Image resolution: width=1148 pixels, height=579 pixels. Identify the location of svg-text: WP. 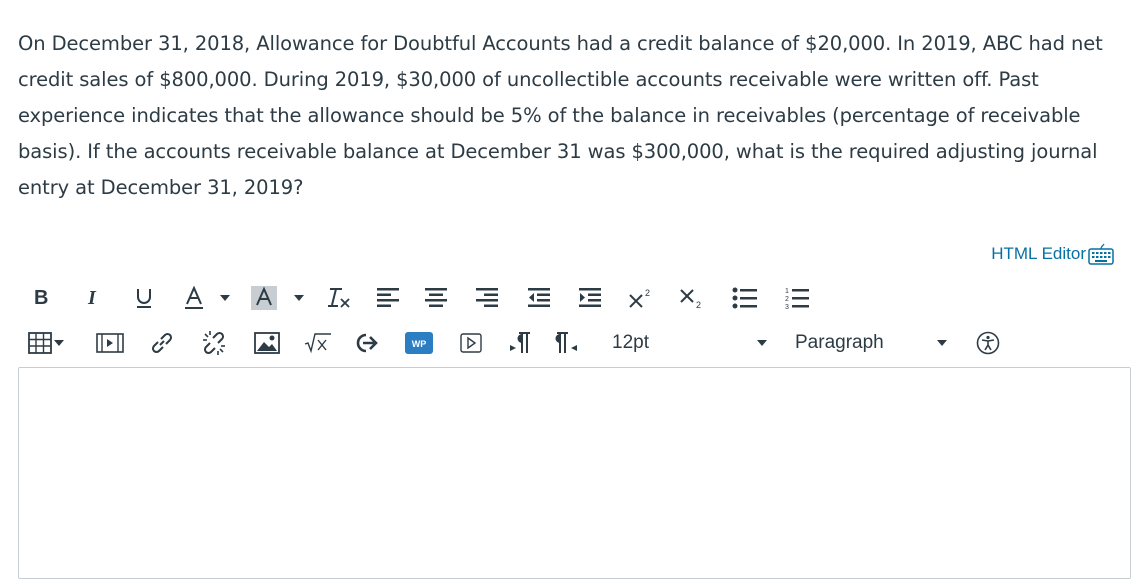
(419, 344).